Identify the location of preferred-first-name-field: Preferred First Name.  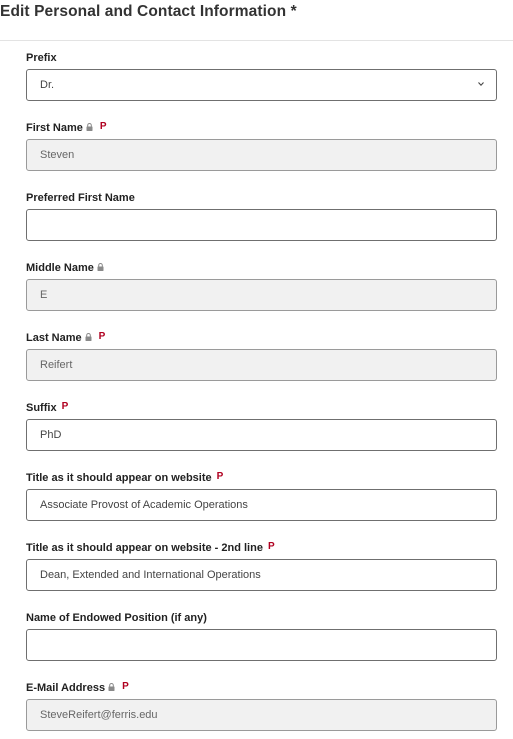
(261, 215).